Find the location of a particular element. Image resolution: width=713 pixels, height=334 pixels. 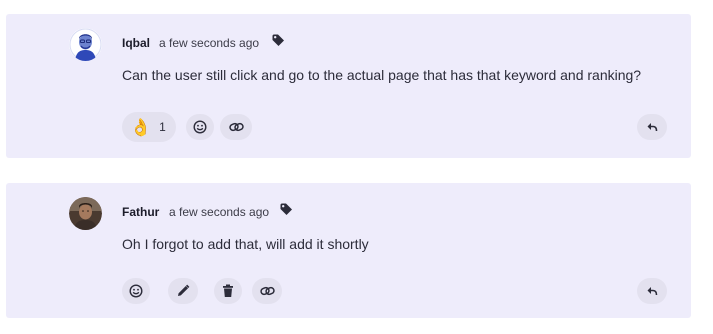

comment-author: Iqbal is located at coordinates (136, 43).